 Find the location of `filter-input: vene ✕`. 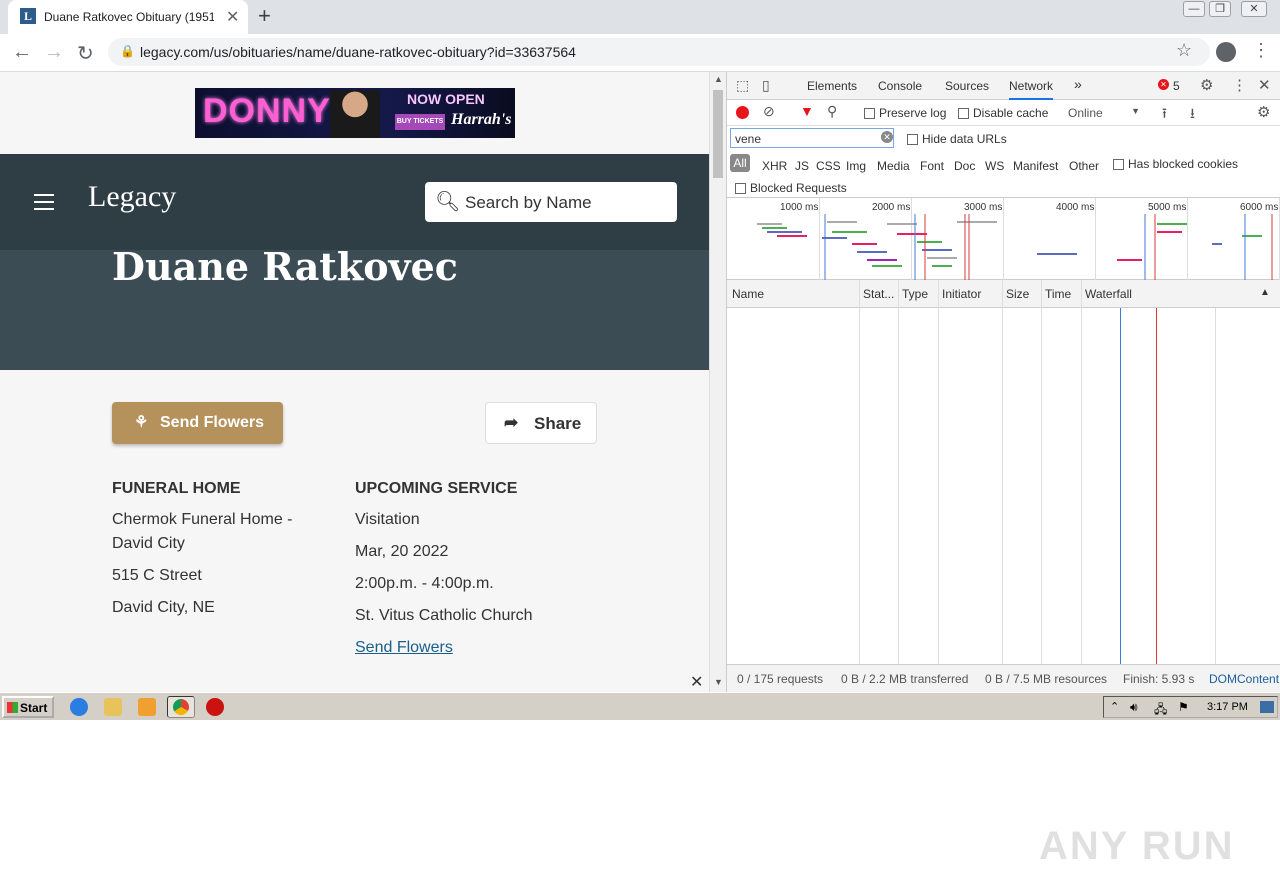

filter-input: vene ✕ is located at coordinates (812, 138).